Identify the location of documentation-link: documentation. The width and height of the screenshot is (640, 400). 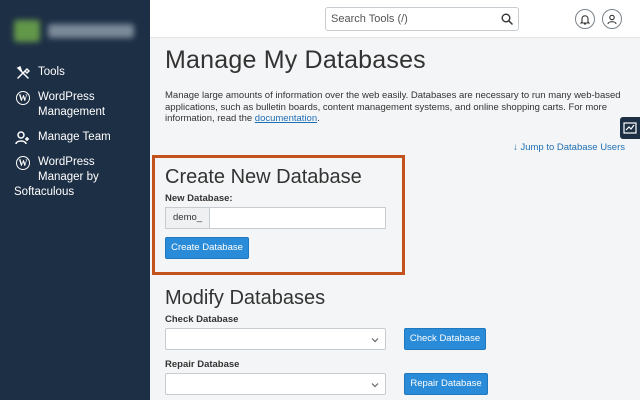
(286, 118).